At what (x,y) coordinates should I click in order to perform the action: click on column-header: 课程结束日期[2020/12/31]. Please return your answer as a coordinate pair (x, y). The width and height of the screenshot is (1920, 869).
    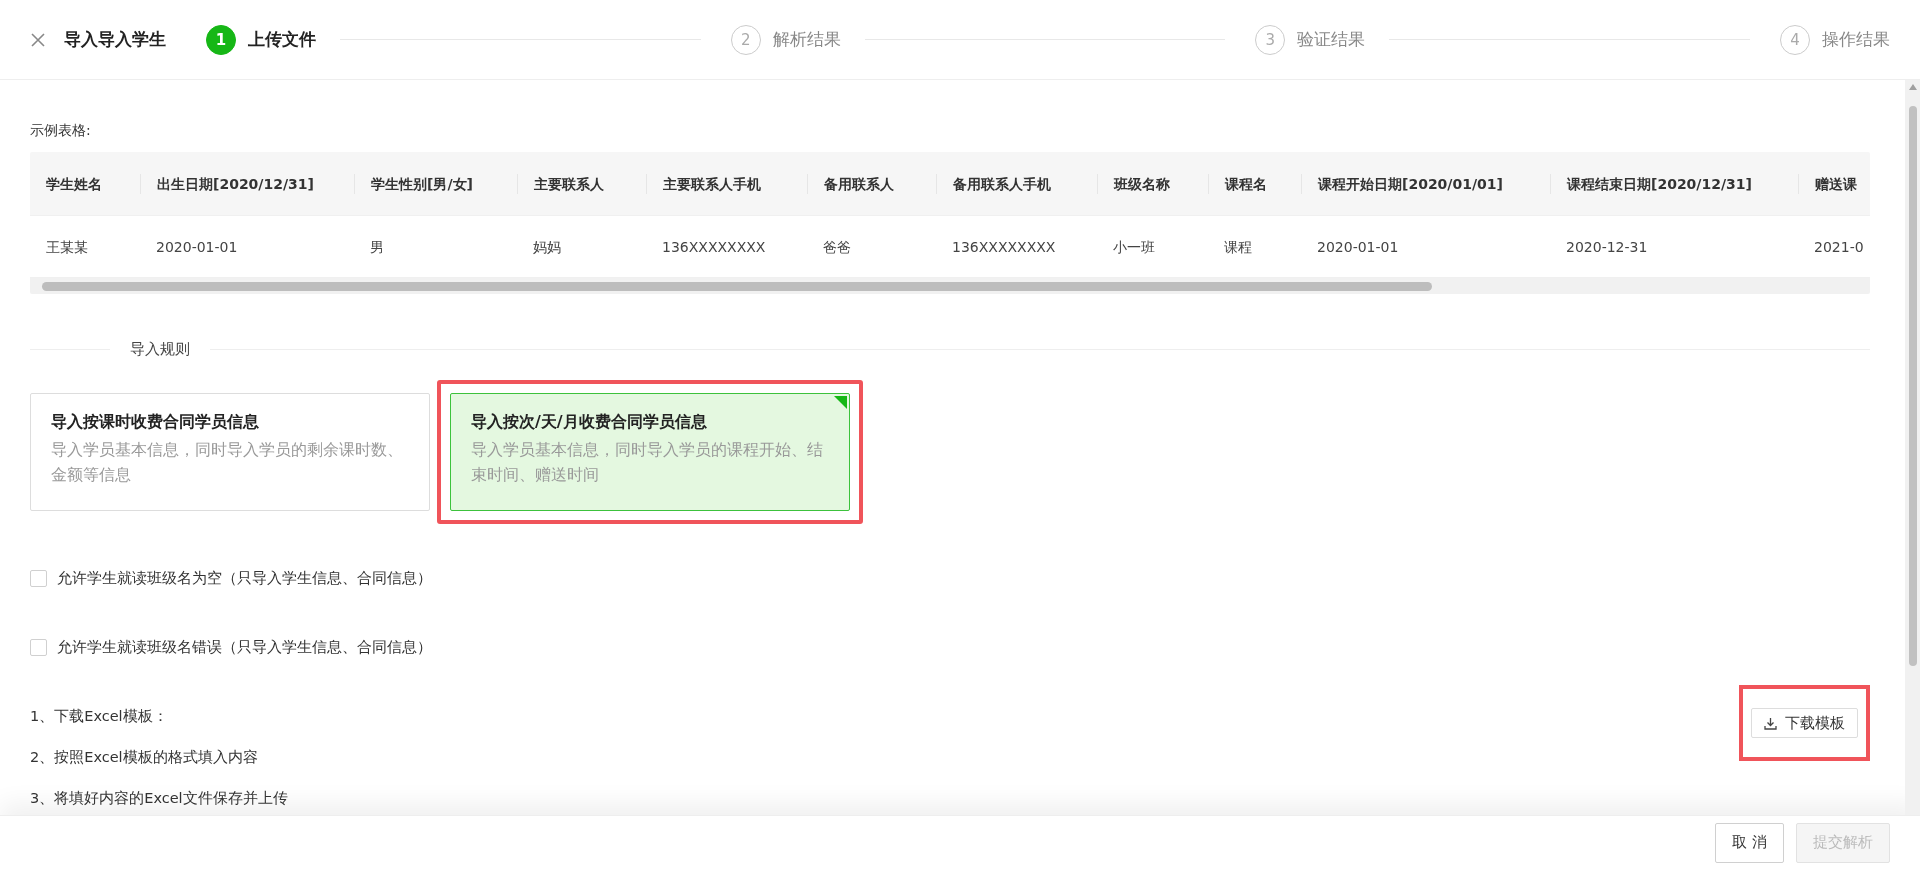
    Looking at the image, I should click on (1674, 183).